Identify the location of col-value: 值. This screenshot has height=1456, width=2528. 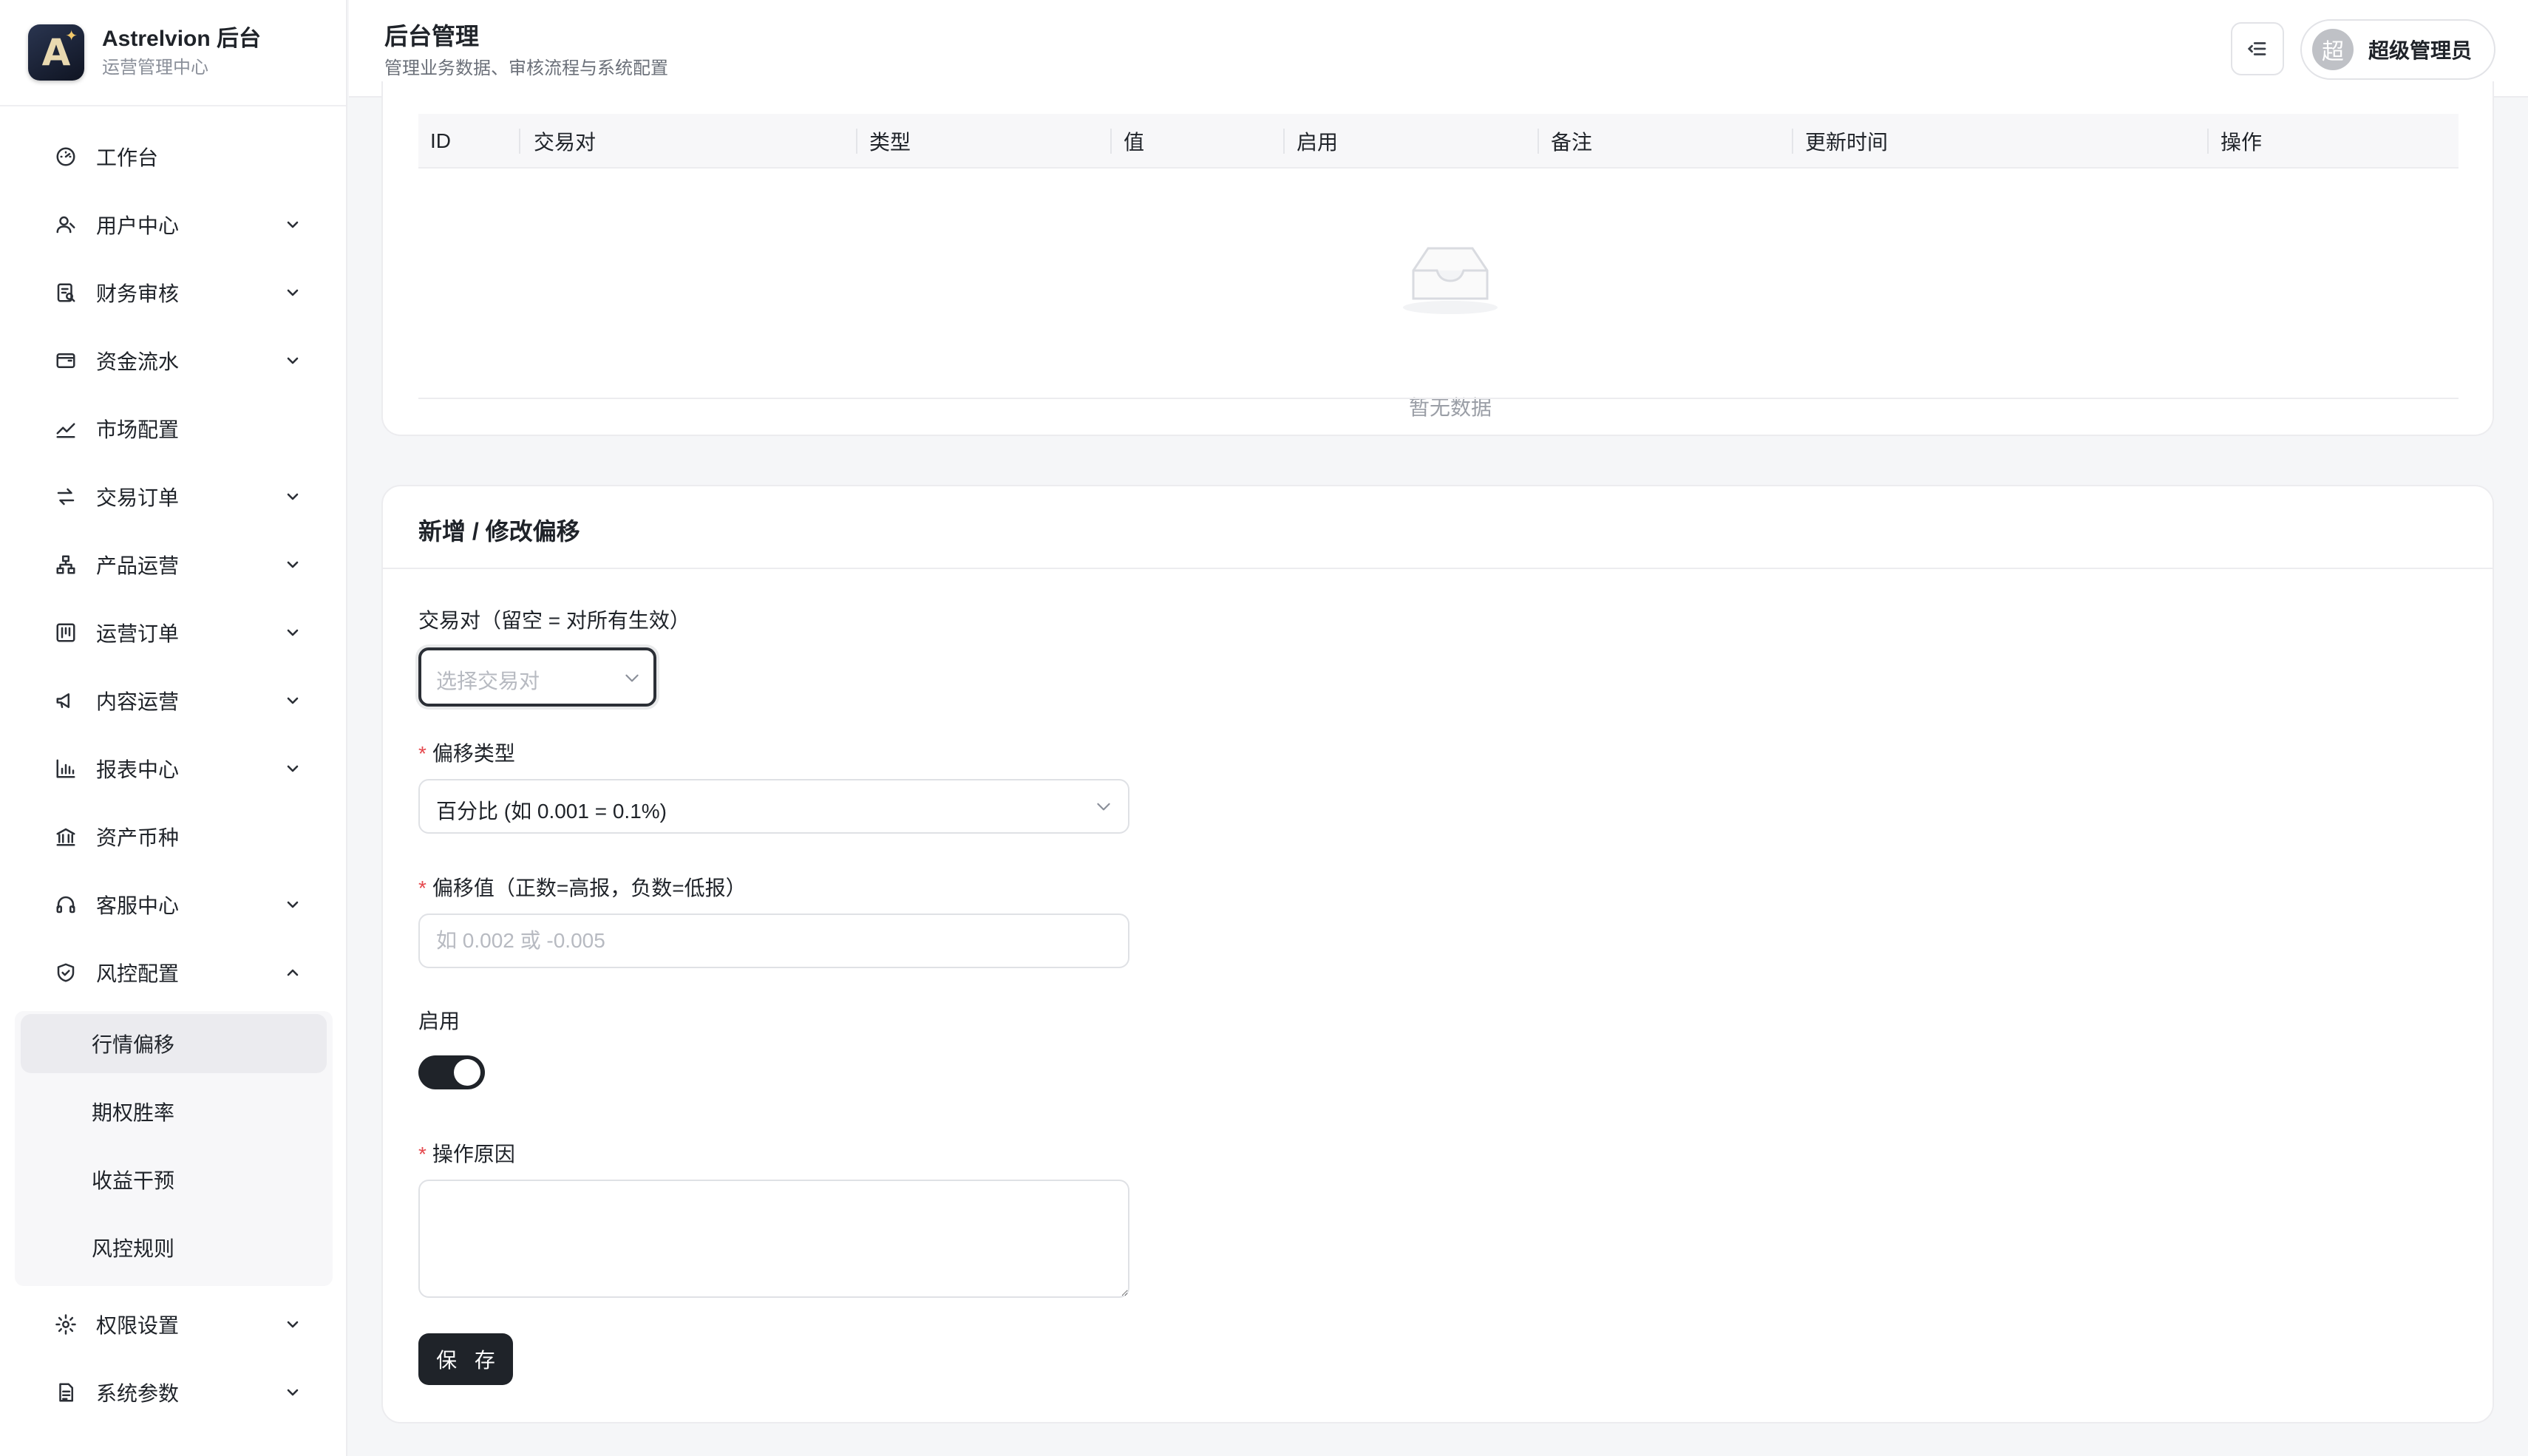
(1134, 142).